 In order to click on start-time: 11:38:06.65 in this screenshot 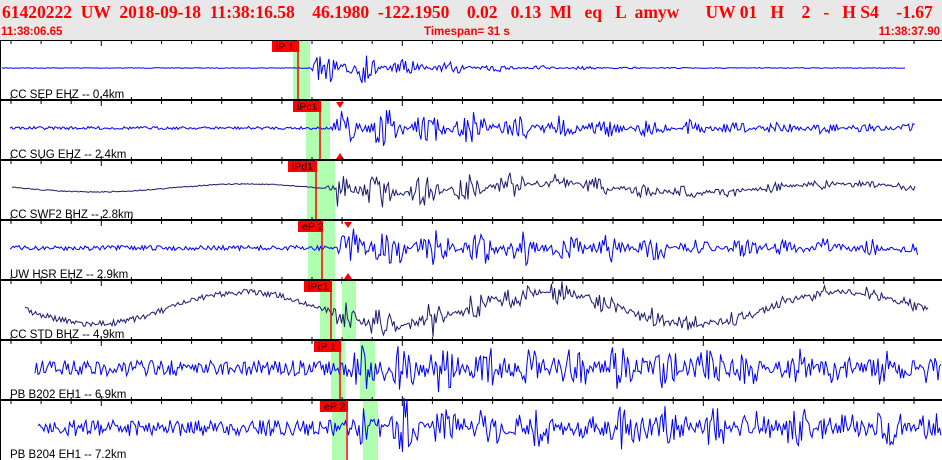, I will do `click(32, 32)`.